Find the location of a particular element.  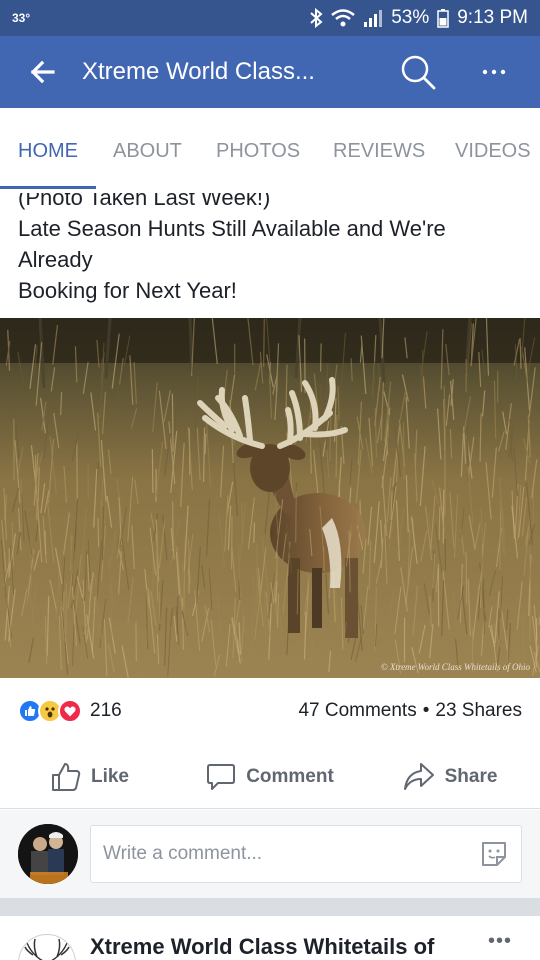

tab-reviews: REVIEWS is located at coordinates (379, 151).